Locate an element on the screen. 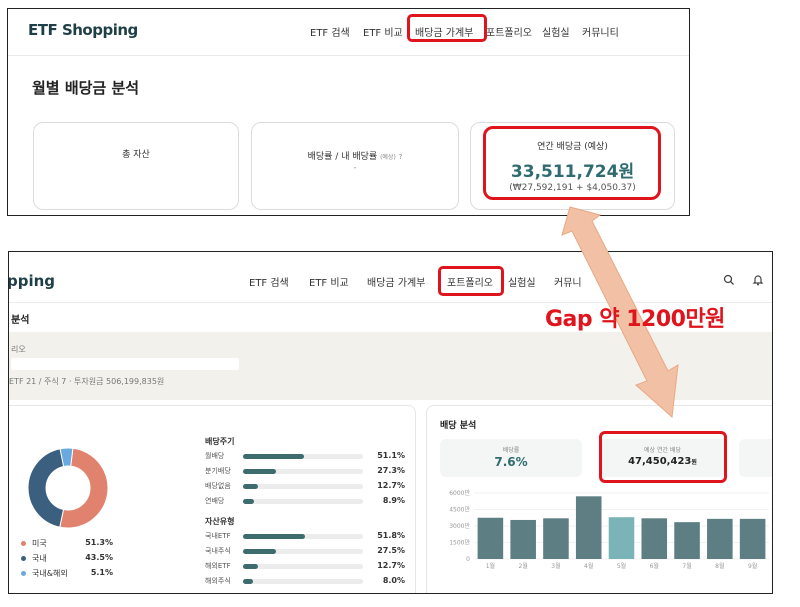 This screenshot has width=800, height=607. bar-row: 월배당 51.1% is located at coordinates (305, 456).